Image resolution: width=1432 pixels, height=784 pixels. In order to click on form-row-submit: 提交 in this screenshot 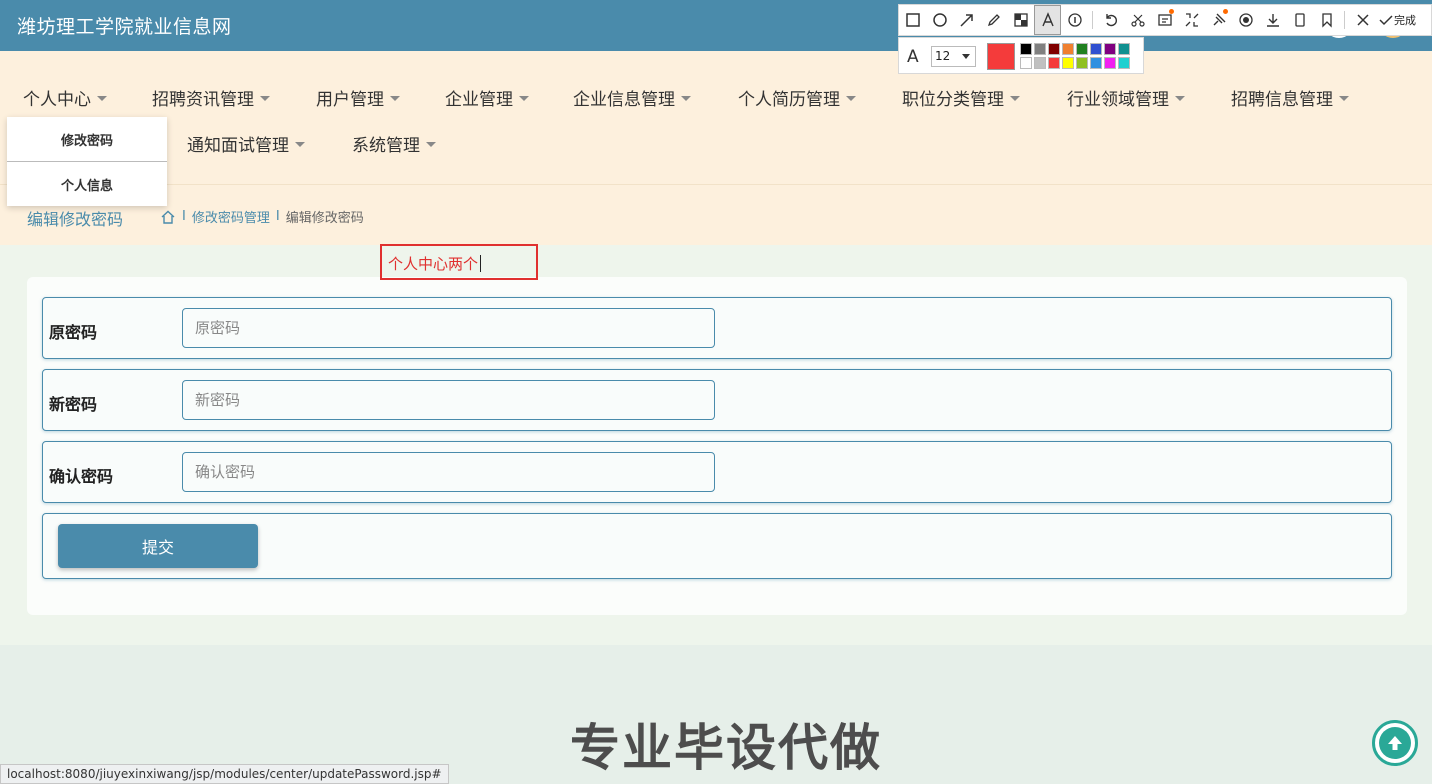, I will do `click(717, 546)`.